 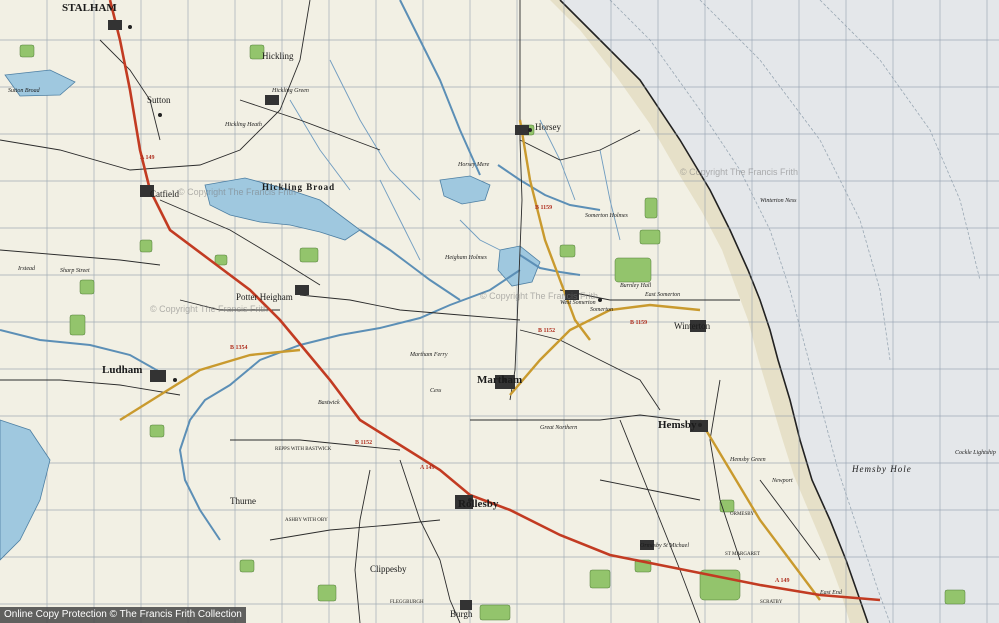 I want to click on label-heigham-holmes: Heigham Holmes, so click(x=466, y=258).